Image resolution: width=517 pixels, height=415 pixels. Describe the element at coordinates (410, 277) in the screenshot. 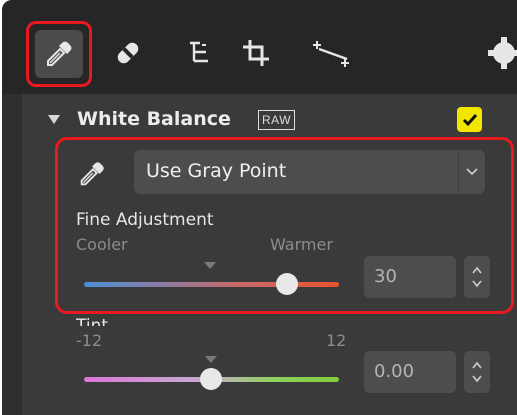

I see `fine-adjustment-value-field: 30` at that location.